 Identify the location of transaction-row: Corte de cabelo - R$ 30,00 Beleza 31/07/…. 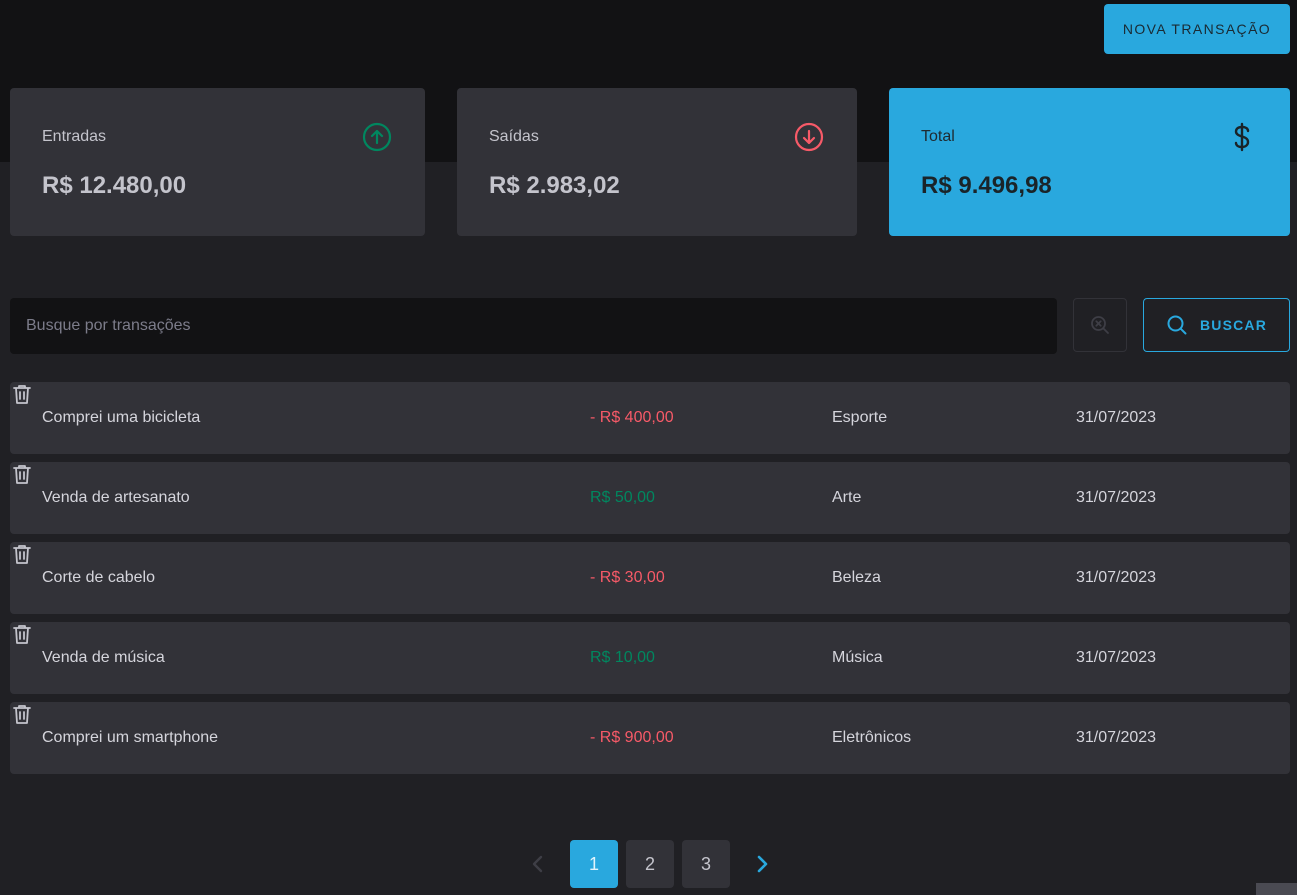
(650, 578).